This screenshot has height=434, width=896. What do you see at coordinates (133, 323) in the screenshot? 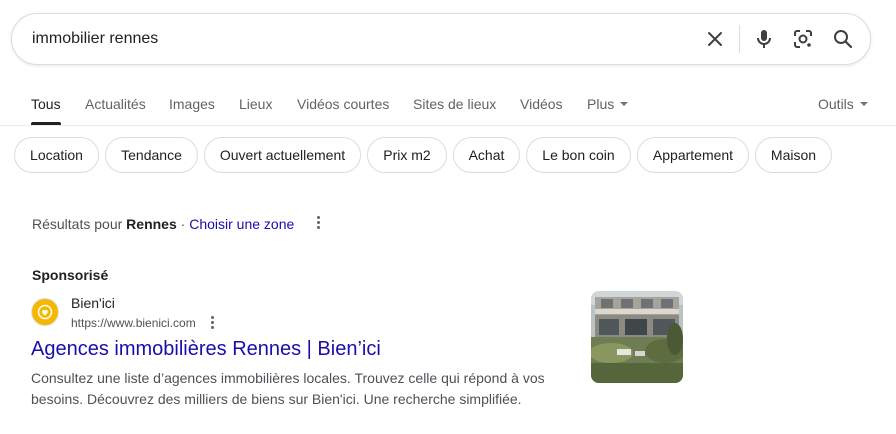
I see `ad-url: https://www.bienici.com` at bounding box center [133, 323].